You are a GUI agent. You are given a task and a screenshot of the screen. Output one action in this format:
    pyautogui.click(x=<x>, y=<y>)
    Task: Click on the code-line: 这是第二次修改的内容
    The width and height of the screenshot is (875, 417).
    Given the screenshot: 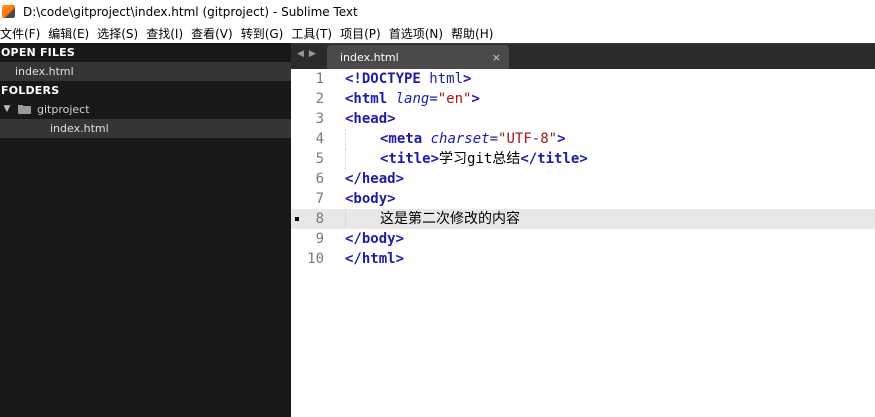 What is the action you would take?
    pyautogui.click(x=608, y=219)
    